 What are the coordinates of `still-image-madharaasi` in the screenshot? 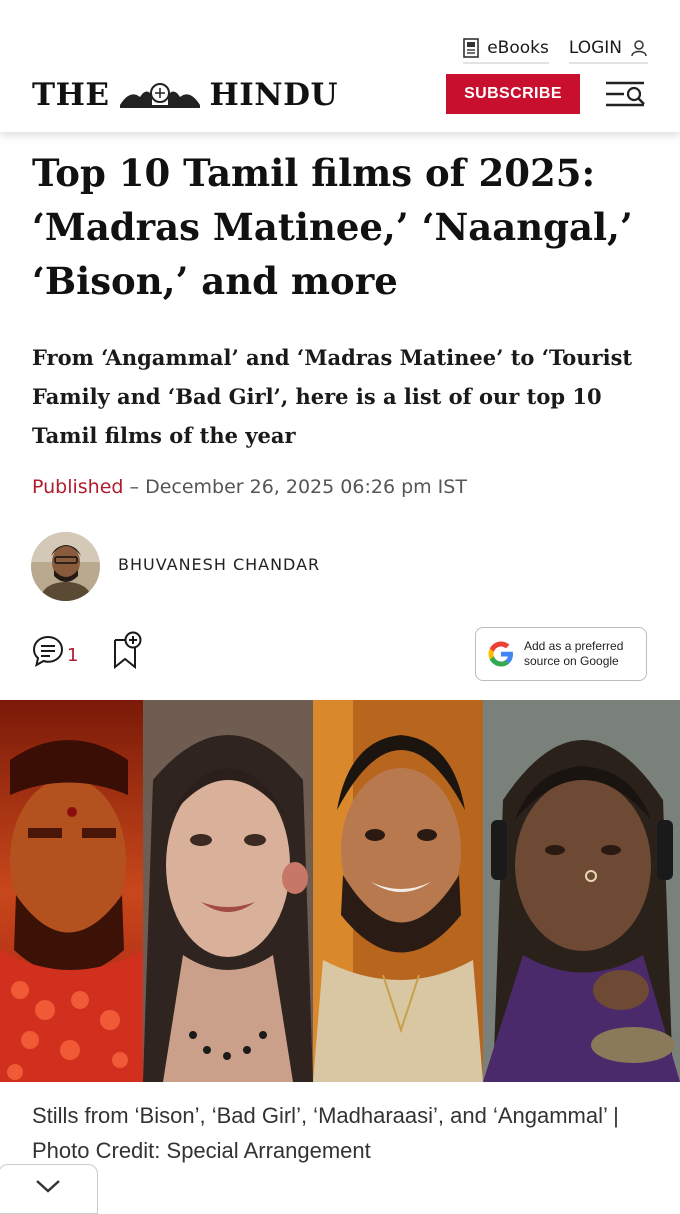 It's located at (398, 891).